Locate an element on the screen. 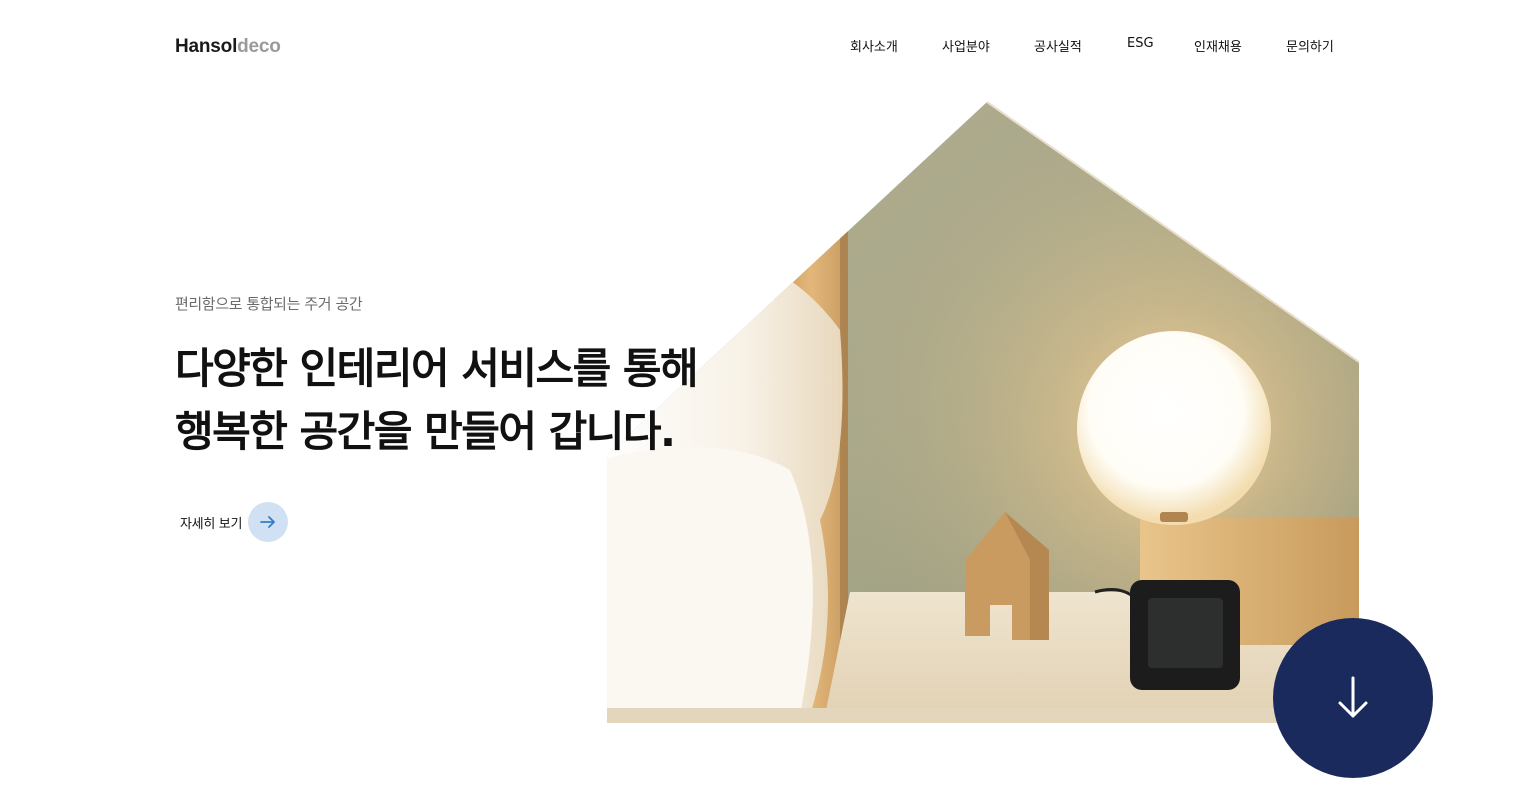 The image size is (1533, 808). hero-headline-line2: 행복한 공간을 만들어 갑니다. is located at coordinates (425, 431).